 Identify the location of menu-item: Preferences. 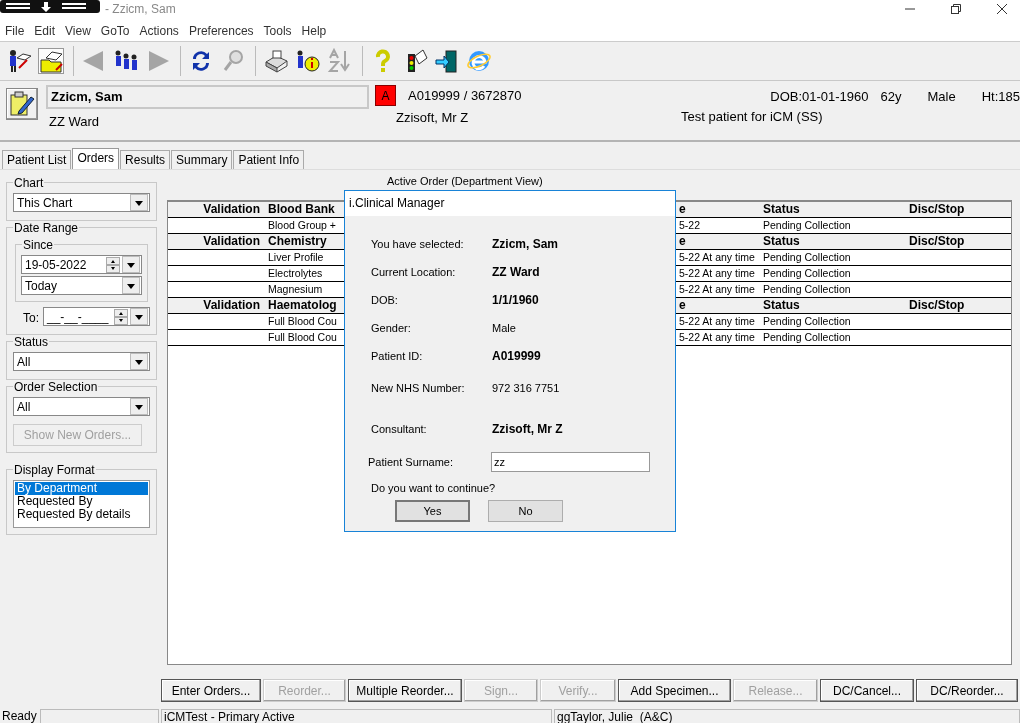
(221, 30).